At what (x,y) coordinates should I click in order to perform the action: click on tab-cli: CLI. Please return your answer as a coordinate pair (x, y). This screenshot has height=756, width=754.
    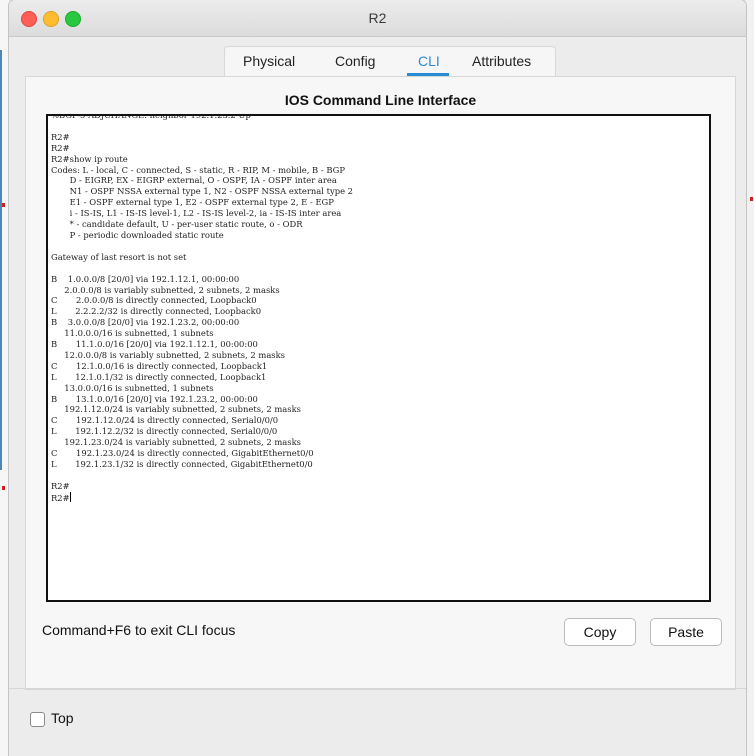
    Looking at the image, I should click on (429, 61).